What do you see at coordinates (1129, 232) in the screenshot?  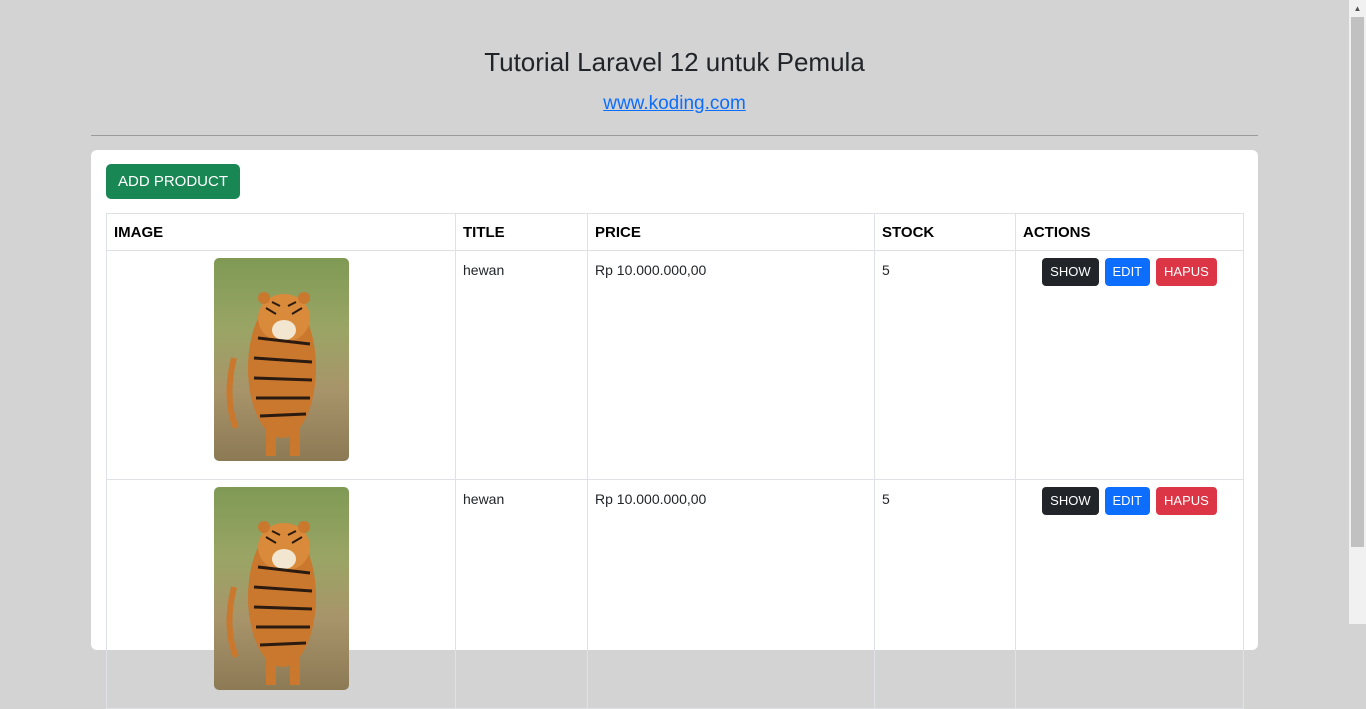 I see `column-header-actions: ACTIONS` at bounding box center [1129, 232].